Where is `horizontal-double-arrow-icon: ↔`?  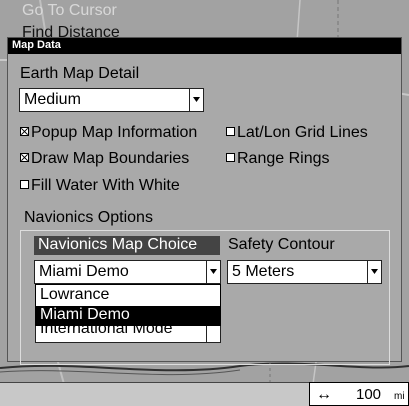
horizontal-double-arrow-icon: ↔ is located at coordinates (324, 394).